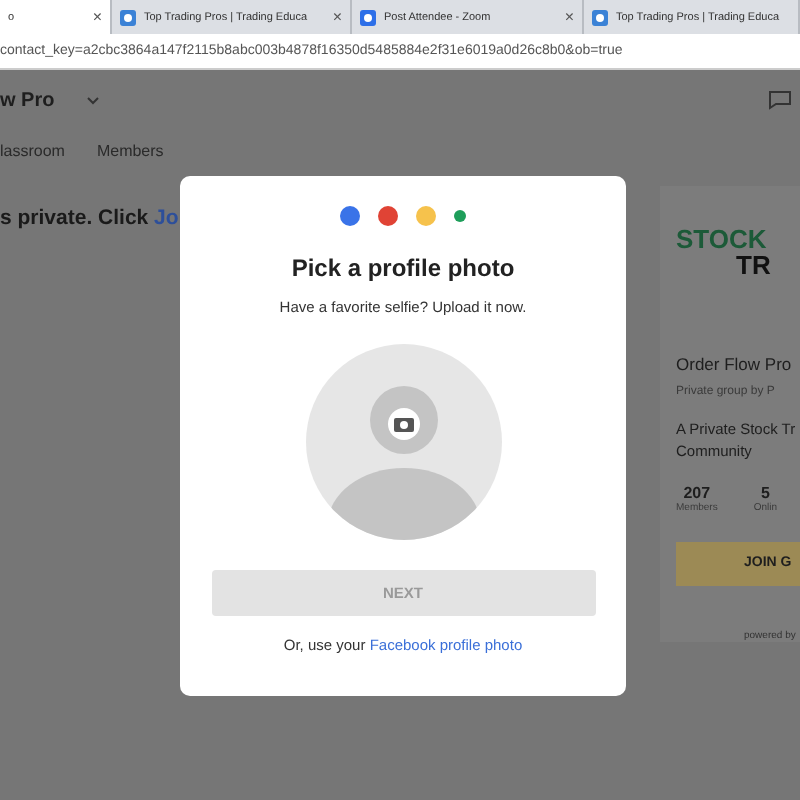  Describe the element at coordinates (27, 100) in the screenshot. I see `group-title: w Pro` at that location.